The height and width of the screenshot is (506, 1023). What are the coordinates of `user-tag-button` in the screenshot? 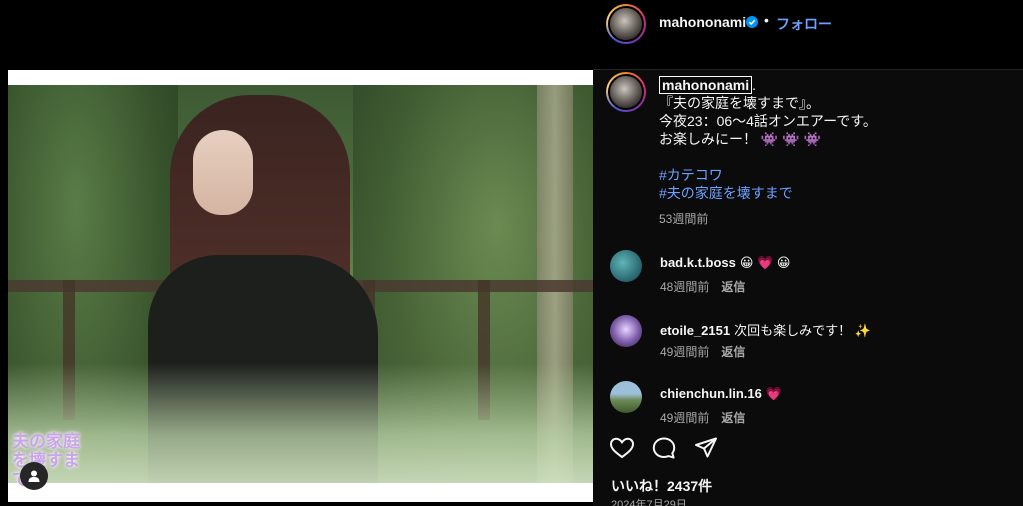 It's located at (34, 476).